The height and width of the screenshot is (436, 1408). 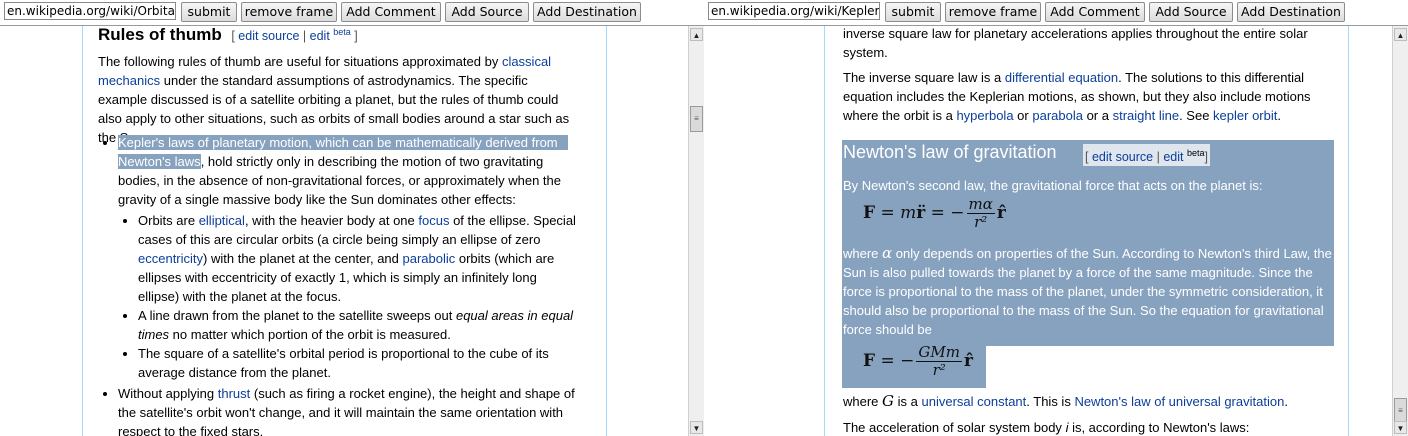 What do you see at coordinates (918, 361) in the screenshot?
I see `formula-gravitation: F = − GMm r² r̂` at bounding box center [918, 361].